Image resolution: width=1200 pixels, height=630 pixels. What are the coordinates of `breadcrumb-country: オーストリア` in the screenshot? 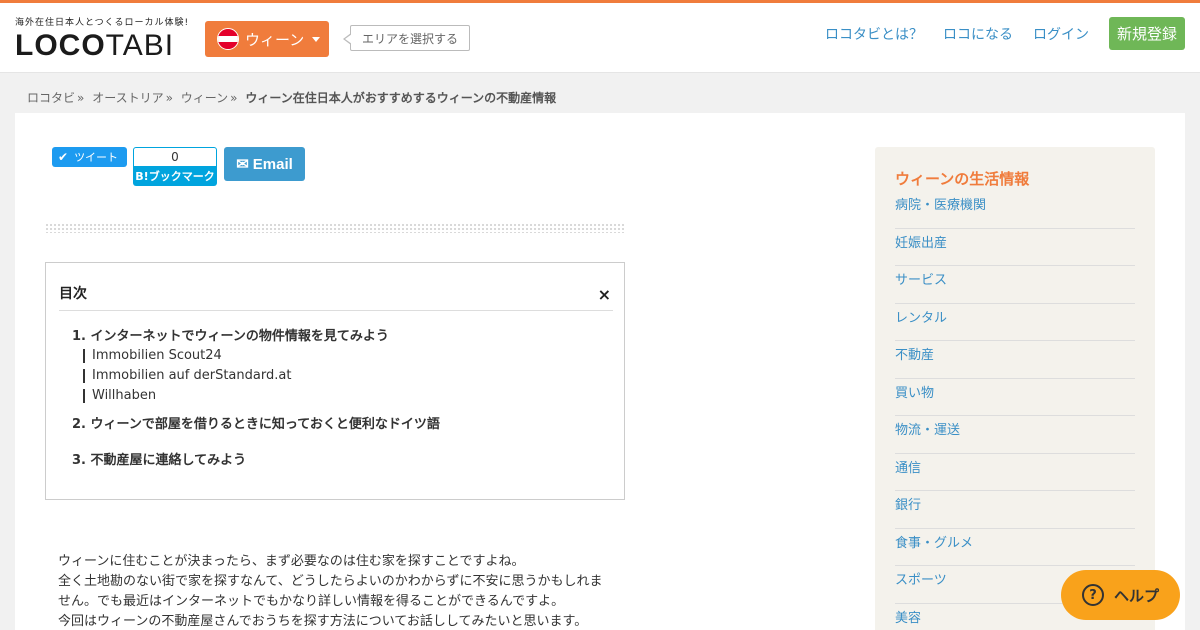 It's located at (127, 98).